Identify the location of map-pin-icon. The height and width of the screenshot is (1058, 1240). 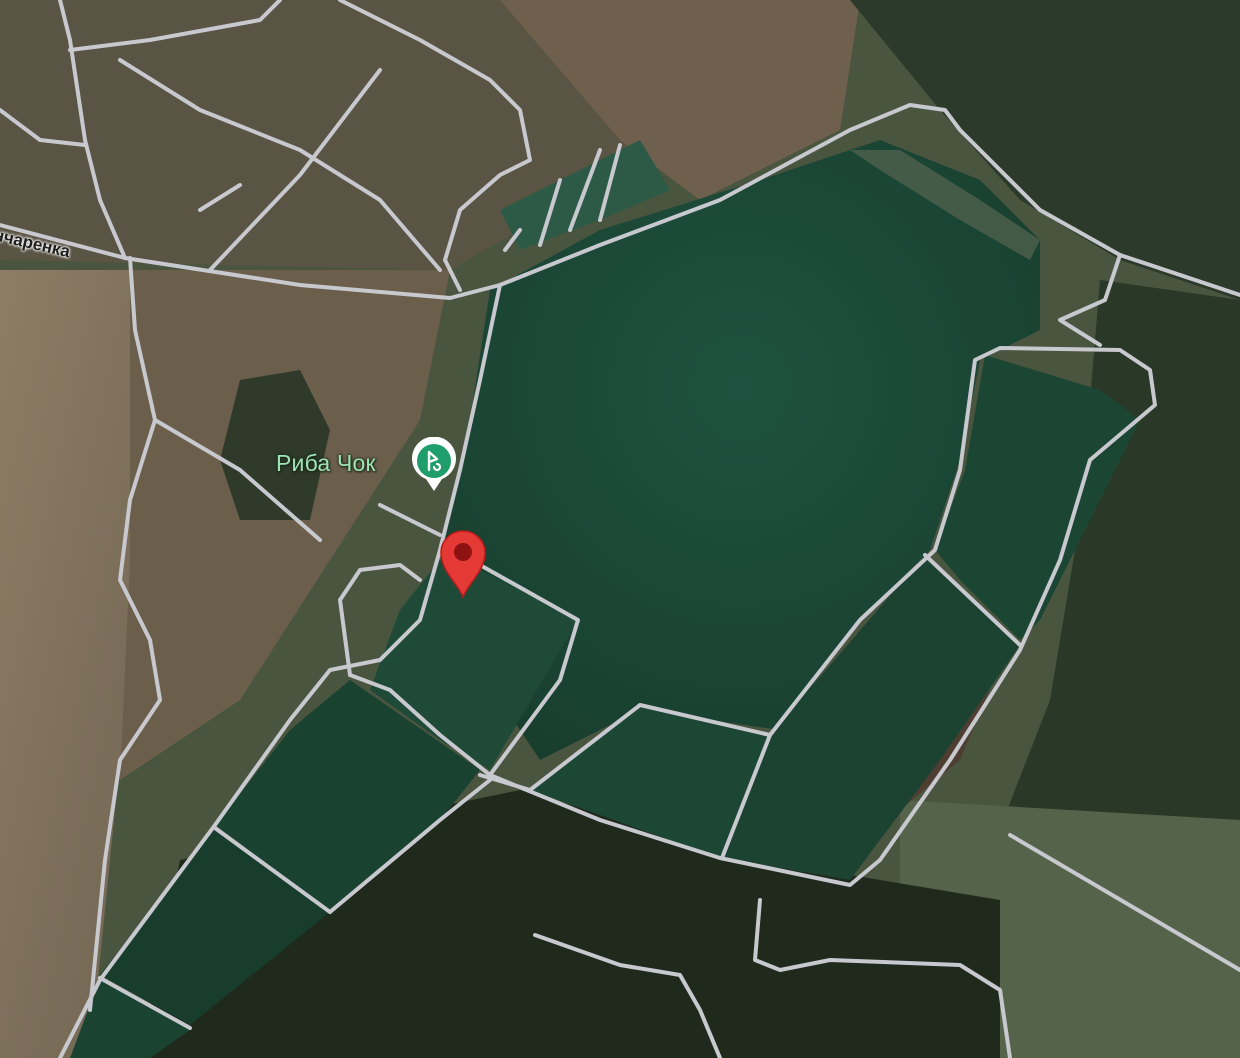
(463, 563).